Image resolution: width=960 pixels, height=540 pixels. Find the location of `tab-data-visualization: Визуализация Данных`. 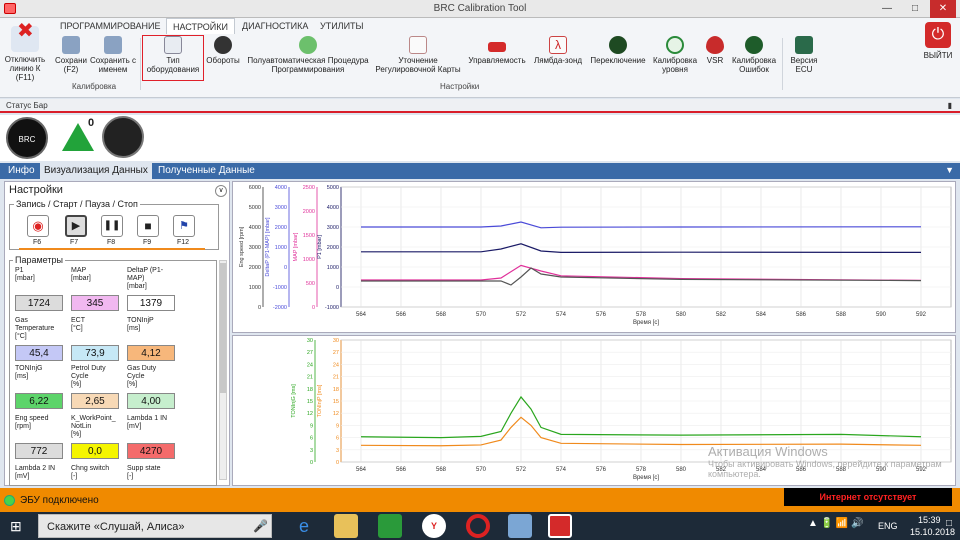

tab-data-visualization: Визуализация Данных is located at coordinates (96, 171).